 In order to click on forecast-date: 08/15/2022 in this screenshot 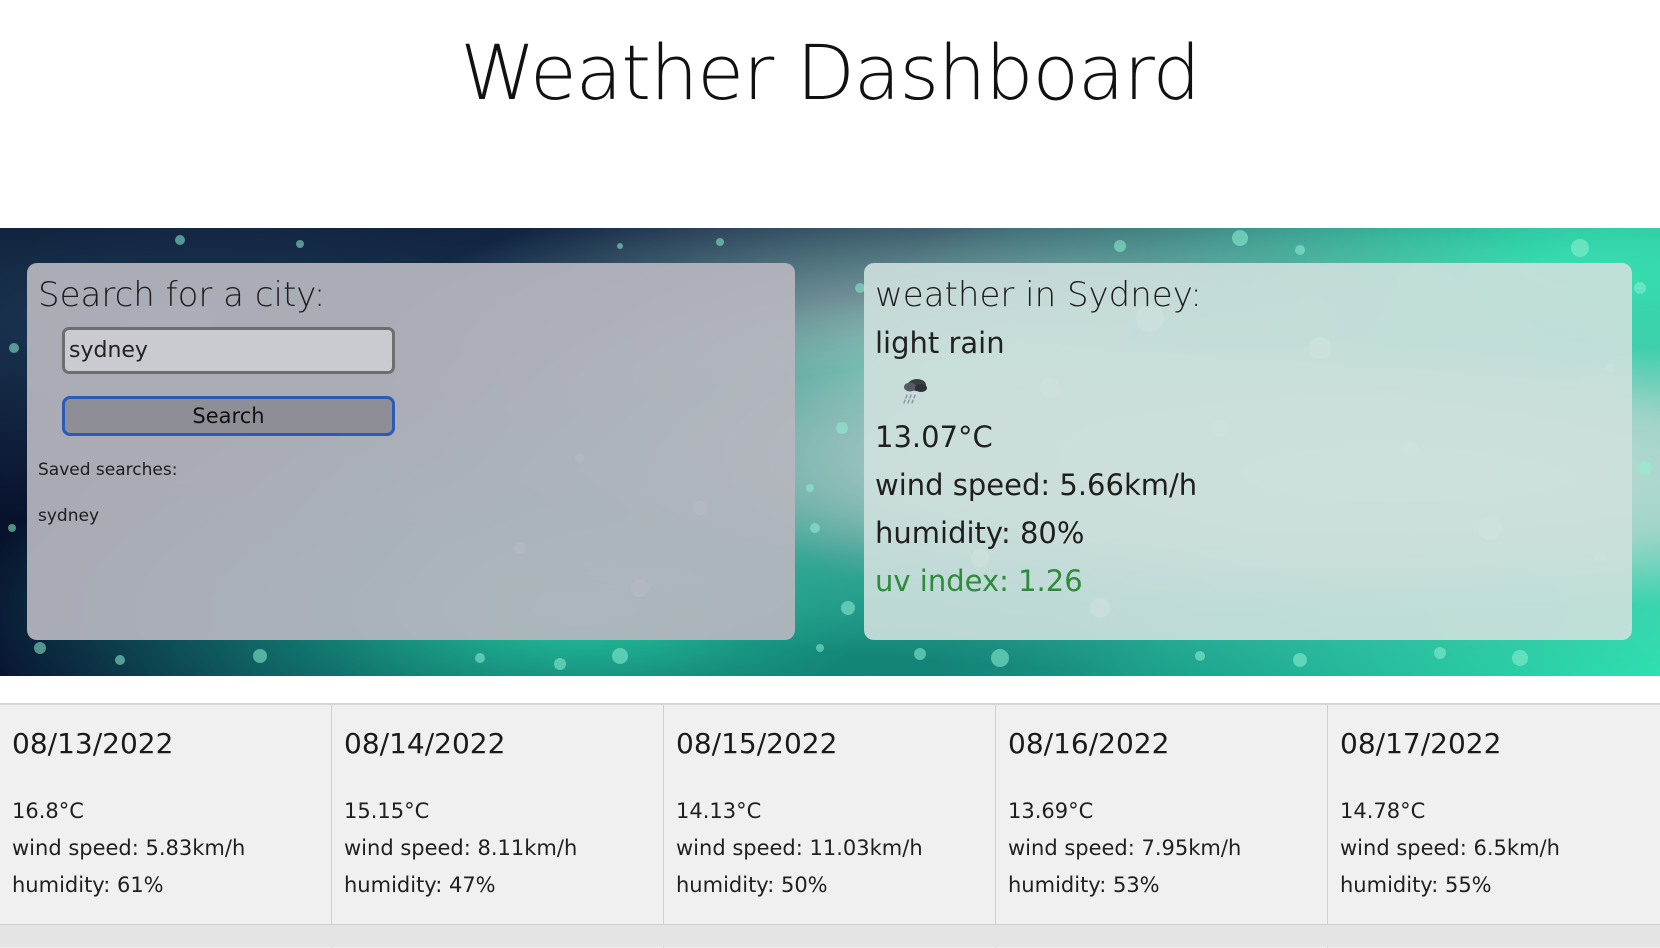, I will do `click(757, 743)`.